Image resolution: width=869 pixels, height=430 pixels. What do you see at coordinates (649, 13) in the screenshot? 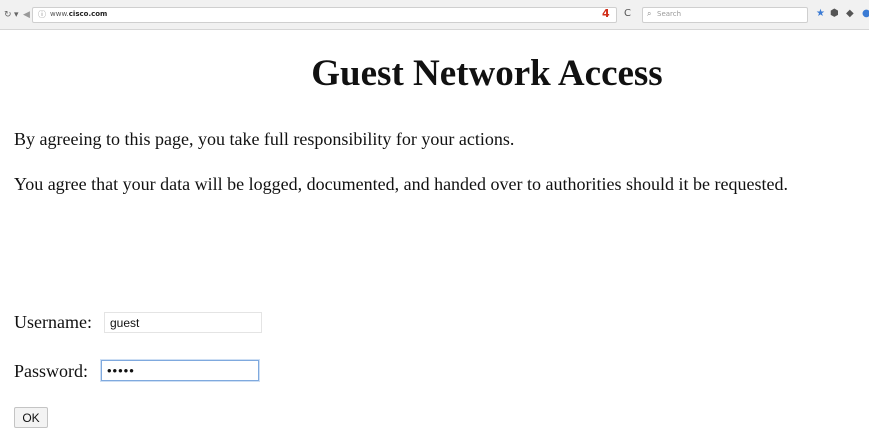
I see `search-icon: ⌕` at bounding box center [649, 13].